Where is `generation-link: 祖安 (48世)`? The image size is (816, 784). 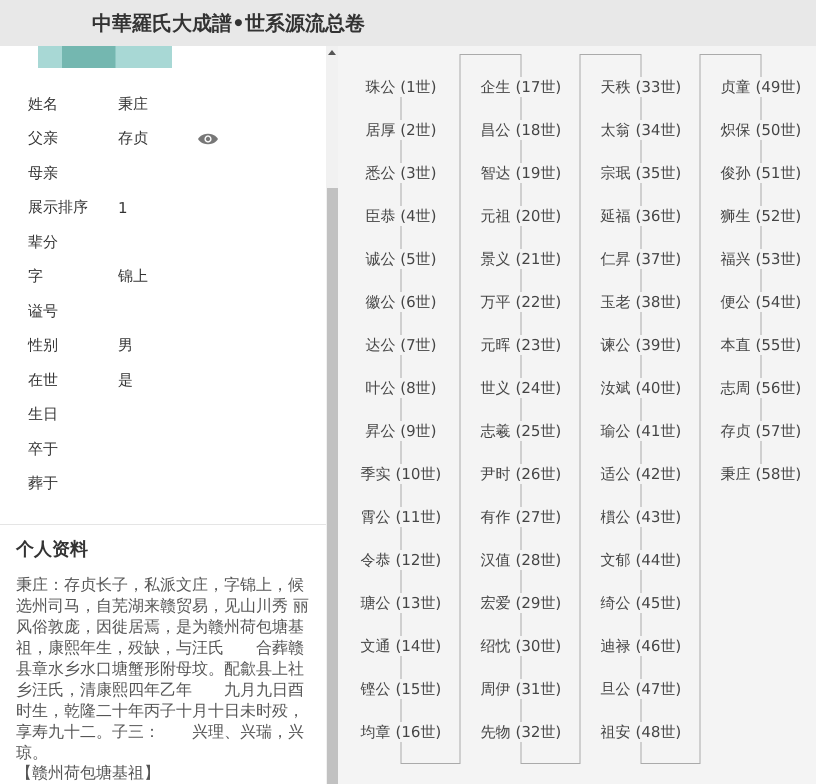
generation-link: 祖安 (48世) is located at coordinates (641, 732).